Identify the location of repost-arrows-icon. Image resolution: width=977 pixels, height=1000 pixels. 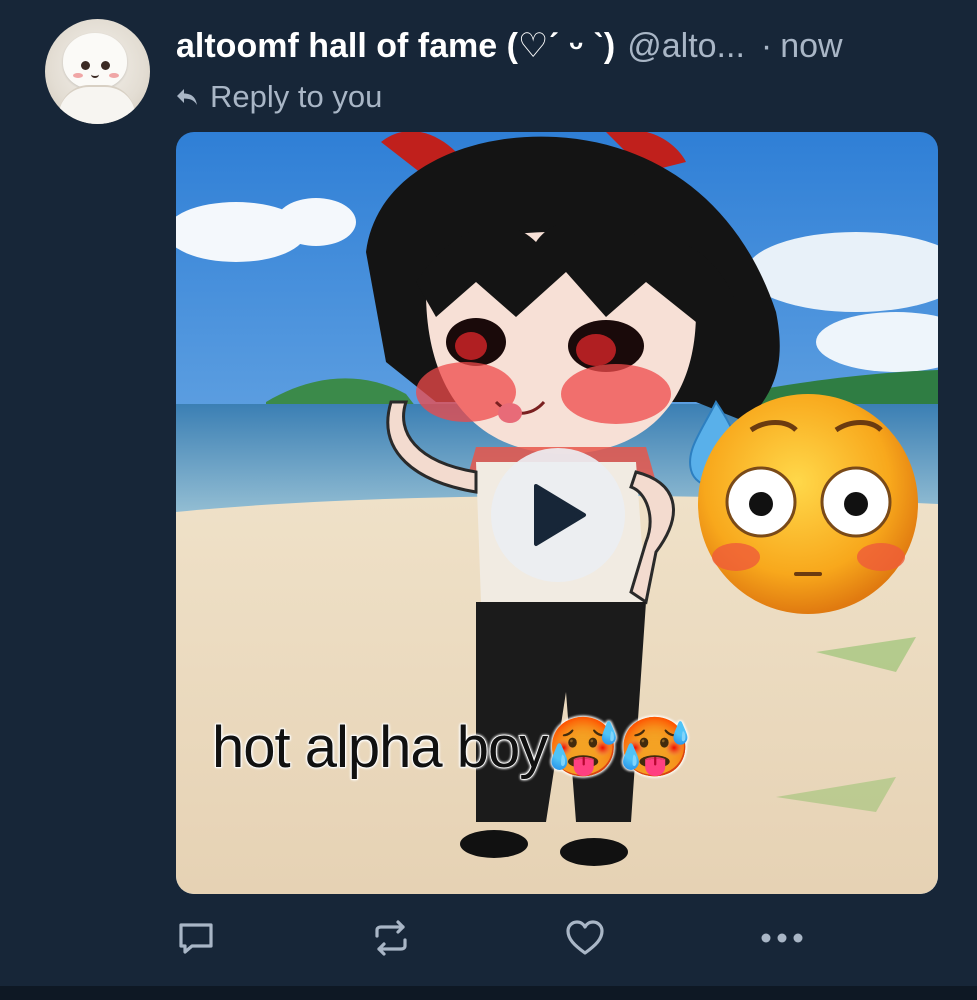
(391, 938).